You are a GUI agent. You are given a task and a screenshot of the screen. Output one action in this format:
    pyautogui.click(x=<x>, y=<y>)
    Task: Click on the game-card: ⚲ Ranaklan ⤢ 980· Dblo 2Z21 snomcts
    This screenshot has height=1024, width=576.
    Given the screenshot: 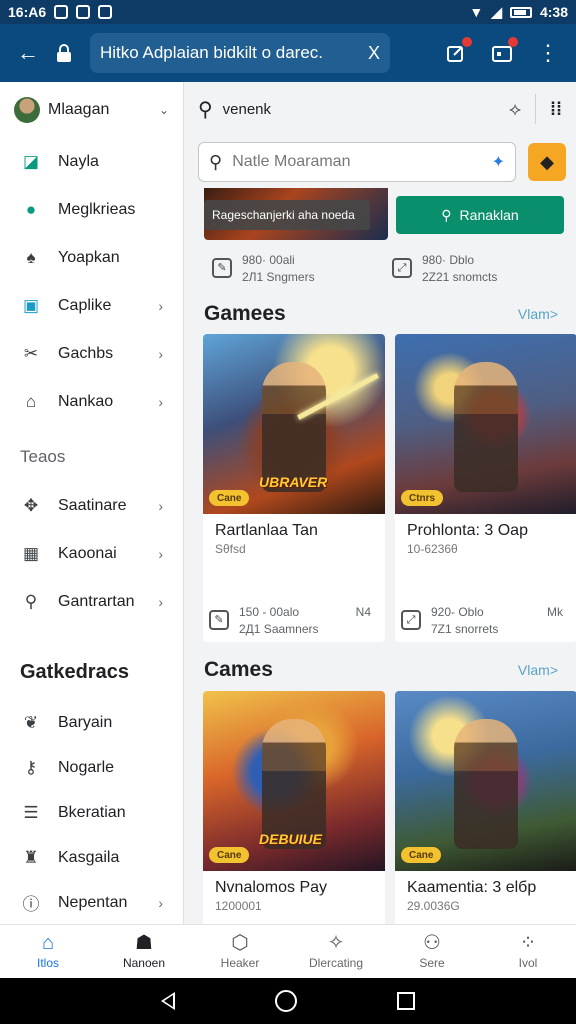 What is the action you would take?
    pyautogui.click(x=476, y=240)
    